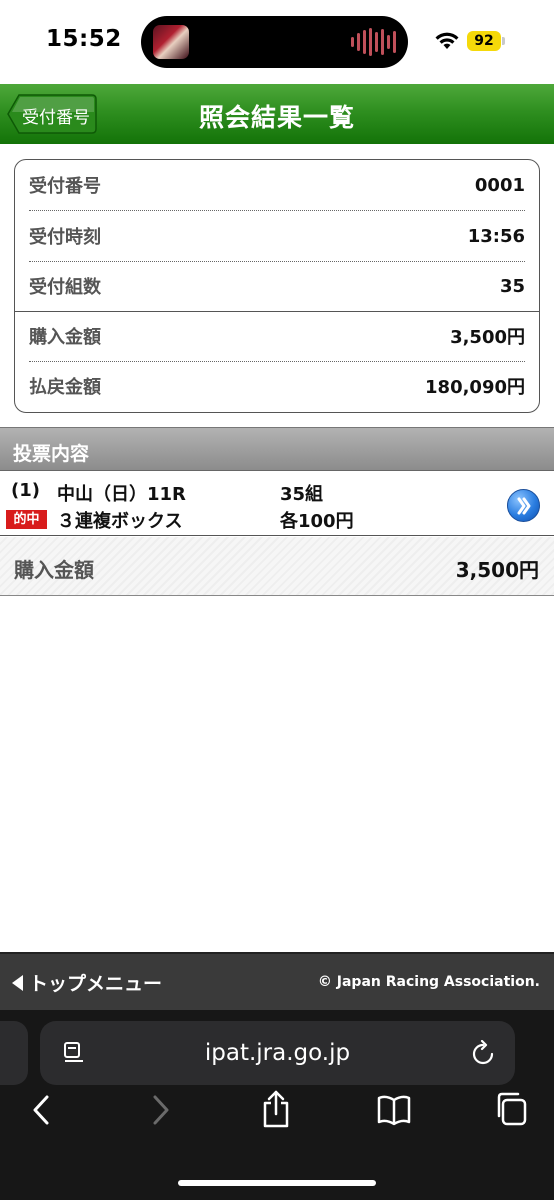 This screenshot has height=1200, width=554. I want to click on summary-label: 購入金額, so click(65, 337).